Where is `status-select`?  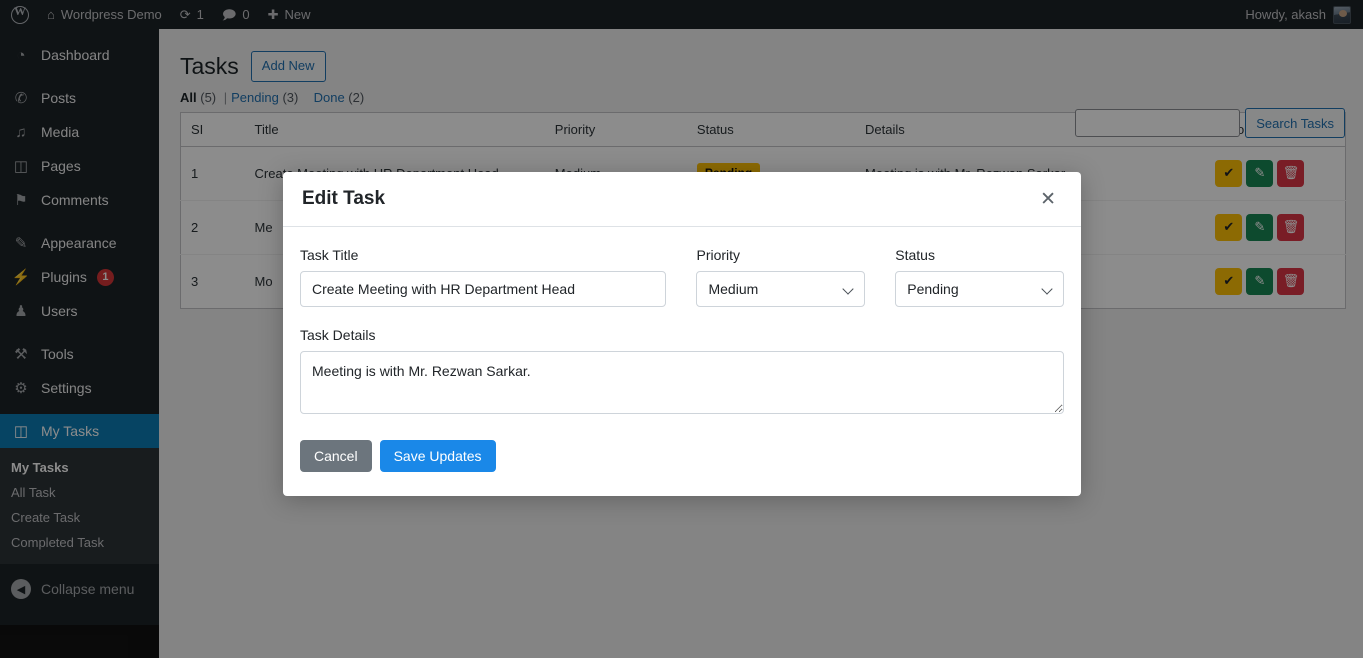 status-select is located at coordinates (980, 289).